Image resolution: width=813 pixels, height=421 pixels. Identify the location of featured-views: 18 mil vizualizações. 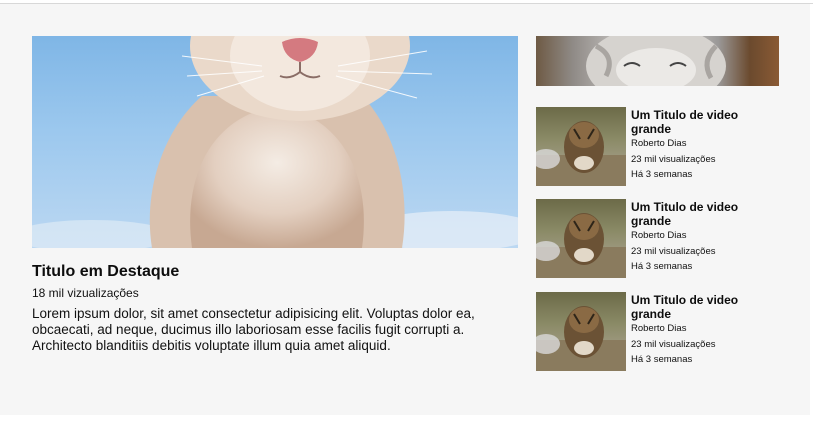
(85, 293).